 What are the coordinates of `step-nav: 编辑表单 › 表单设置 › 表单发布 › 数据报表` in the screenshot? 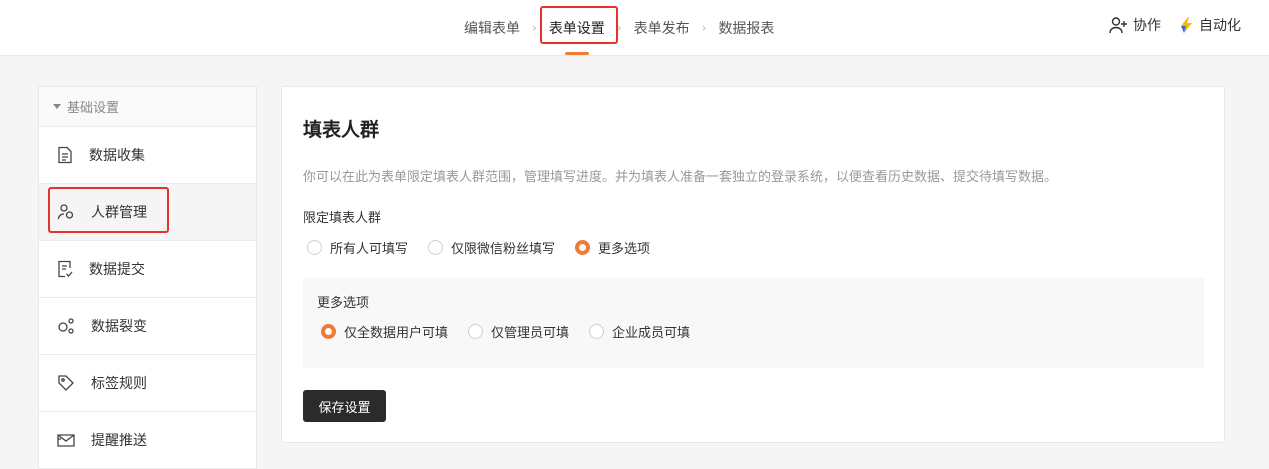 It's located at (619, 28).